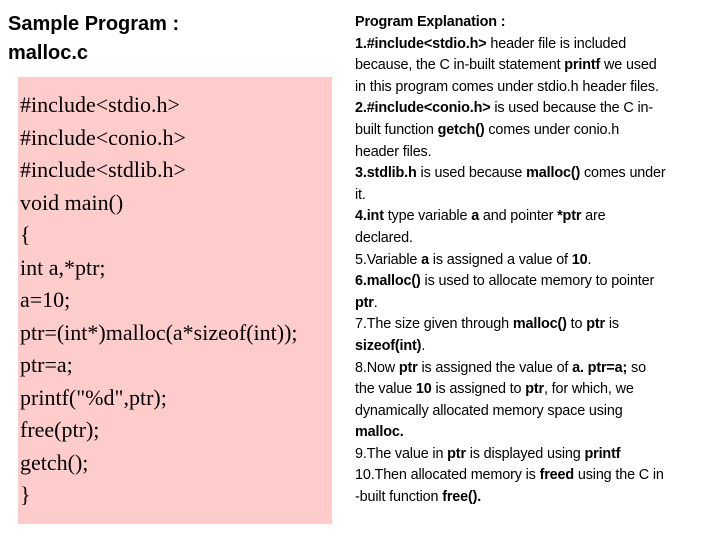 This screenshot has height=540, width=720. I want to click on explanation-bold-run: free()., so click(462, 497).